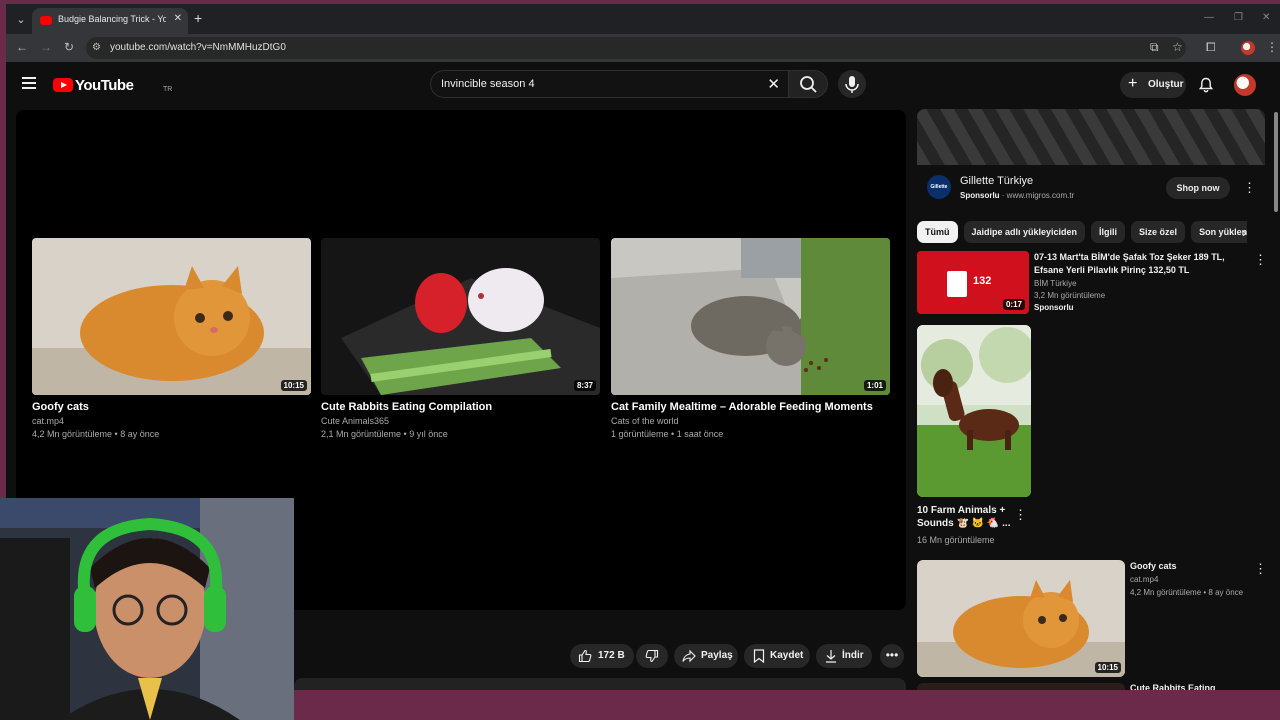 The height and width of the screenshot is (720, 1280). What do you see at coordinates (636, 48) in the screenshot?
I see `url-field: ⚙ youtube.com/watch?v=NmMMHuzDtG0` at bounding box center [636, 48].